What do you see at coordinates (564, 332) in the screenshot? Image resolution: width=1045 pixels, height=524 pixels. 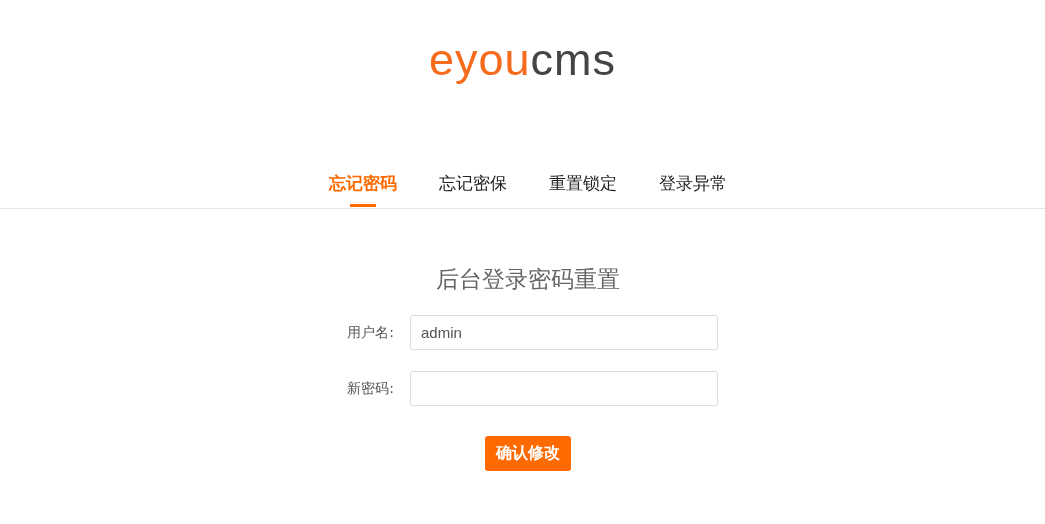 I see `input-field: admin` at bounding box center [564, 332].